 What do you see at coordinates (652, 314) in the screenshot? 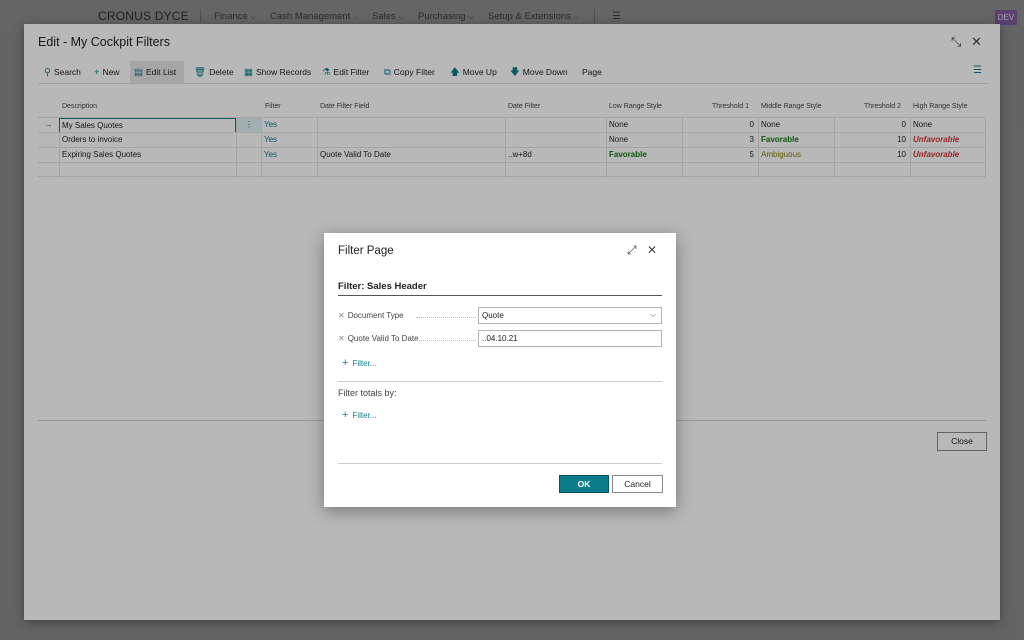
I see `chevron-down-icon: ⌵` at bounding box center [652, 314].